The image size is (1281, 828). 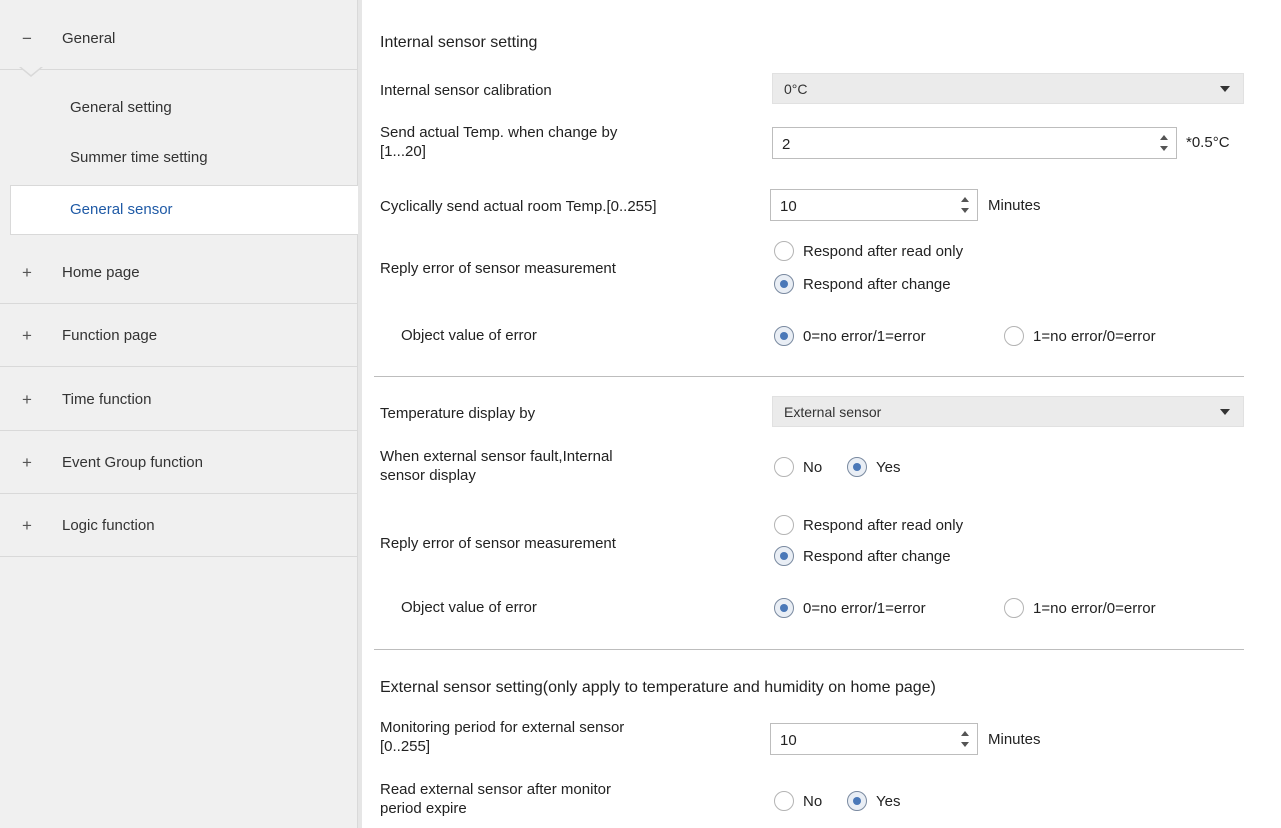 What do you see at coordinates (139, 157) in the screenshot?
I see `sidebar-item-summer-time-setting: Summer time setting` at bounding box center [139, 157].